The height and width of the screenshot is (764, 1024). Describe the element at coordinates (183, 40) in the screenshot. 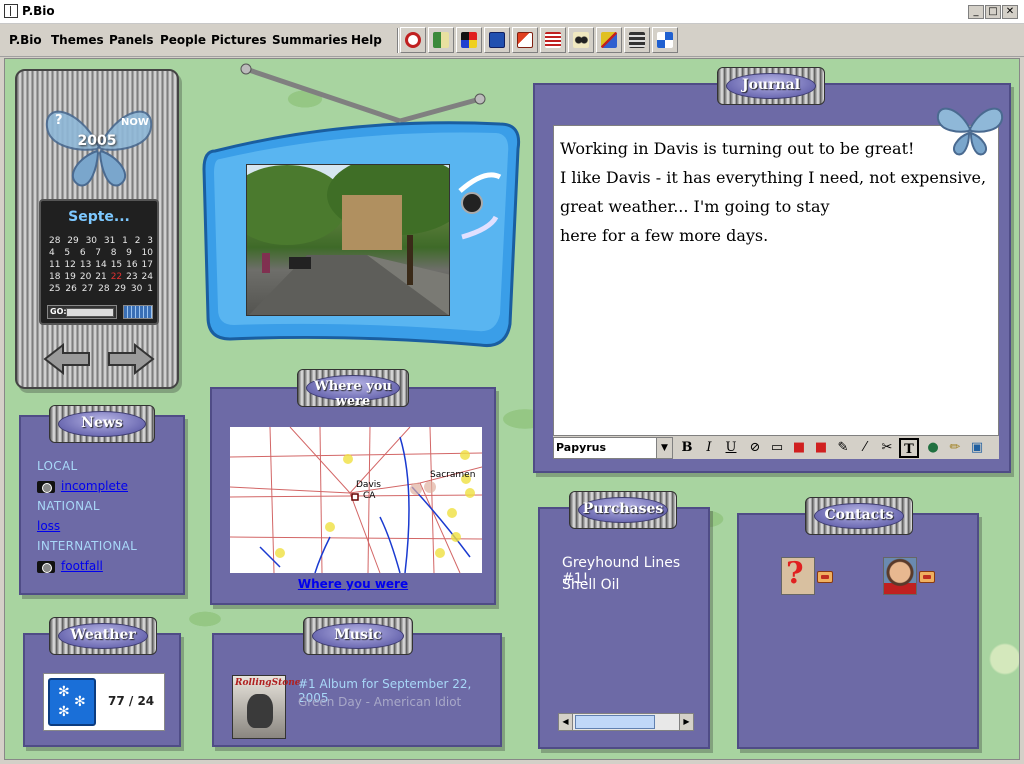

I see `menu-people: People` at that location.